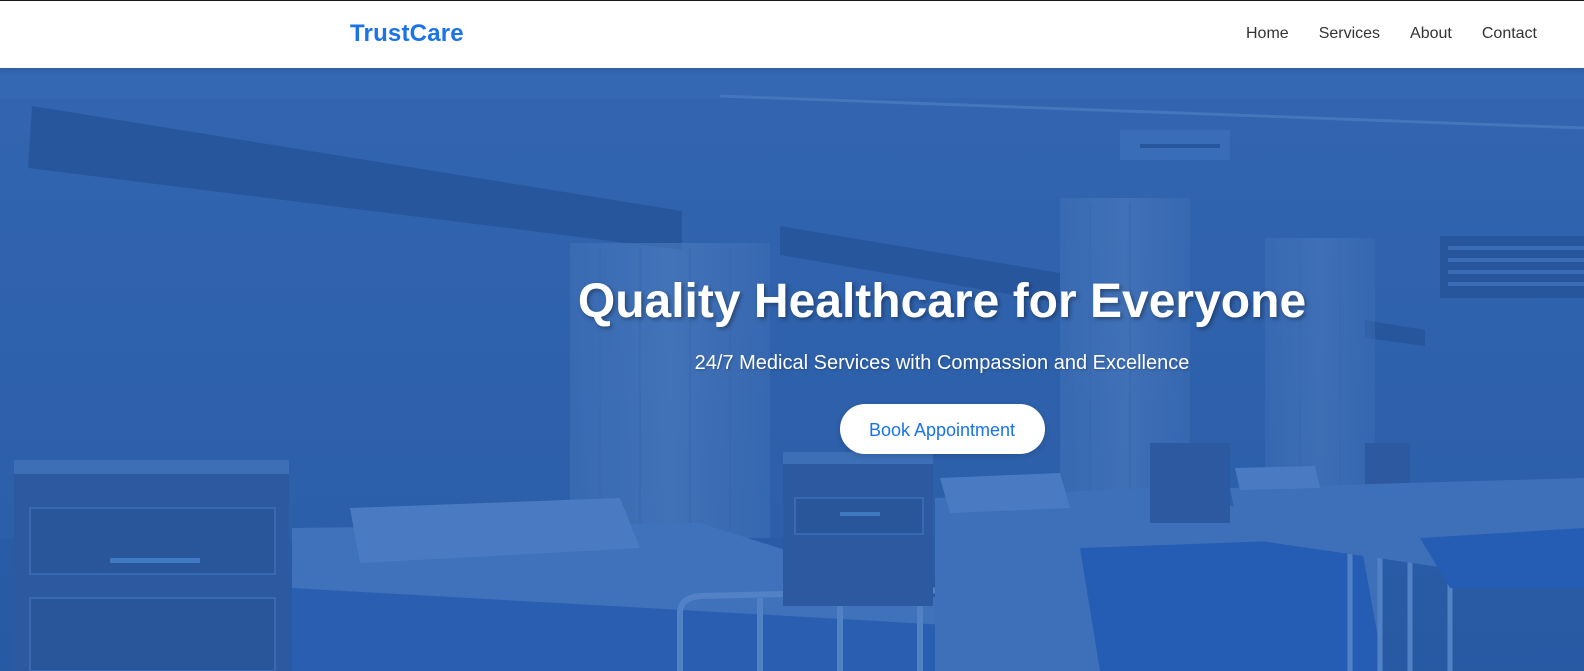 Image resolution: width=1584 pixels, height=671 pixels. Describe the element at coordinates (792, 34) in the screenshot. I see `navbar: TrustCare Home Services About Contact` at that location.